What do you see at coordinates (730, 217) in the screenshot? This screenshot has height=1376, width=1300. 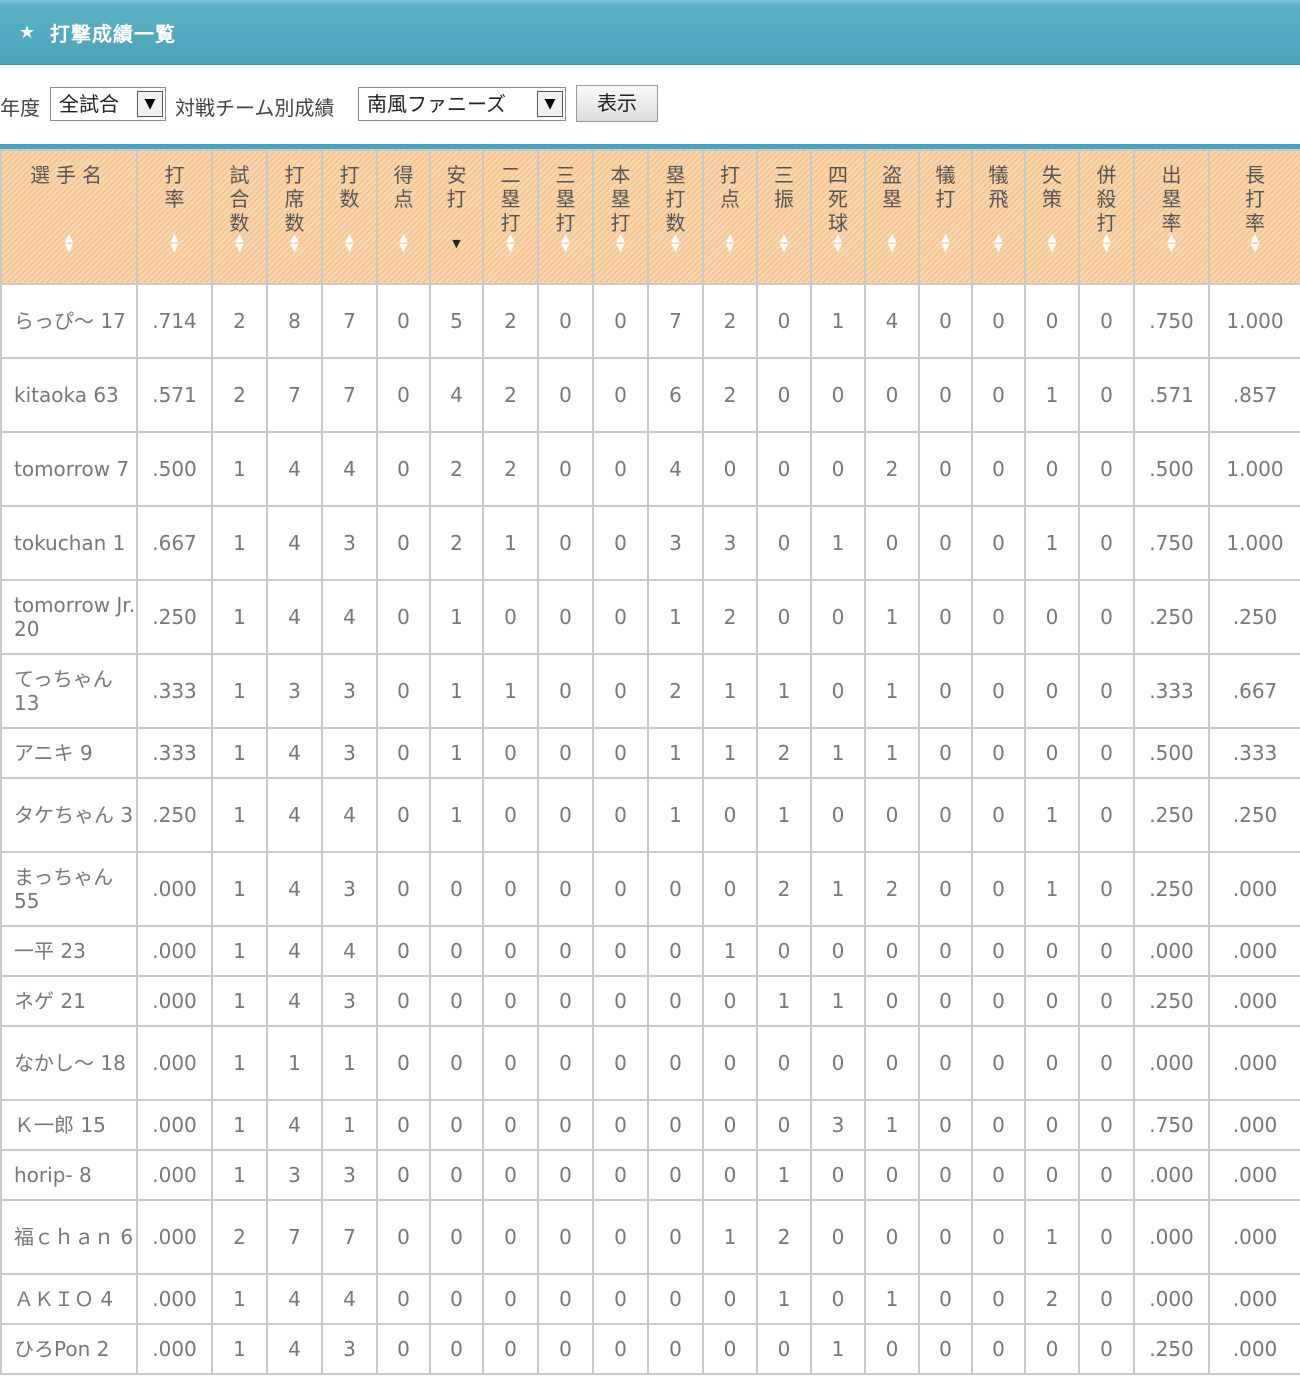 I see `column-header: 打点 ▲ ▼` at bounding box center [730, 217].